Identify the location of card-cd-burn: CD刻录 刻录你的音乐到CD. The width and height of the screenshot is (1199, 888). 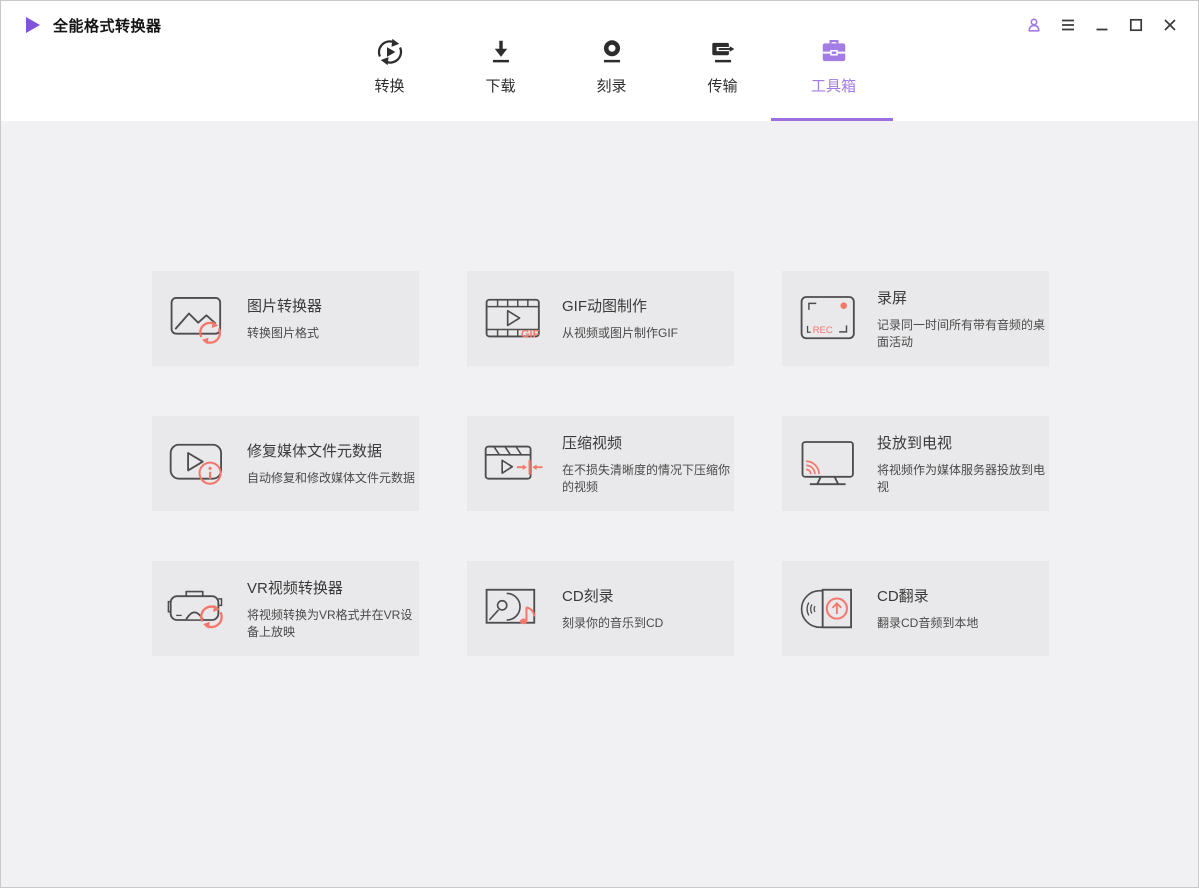
(600, 608).